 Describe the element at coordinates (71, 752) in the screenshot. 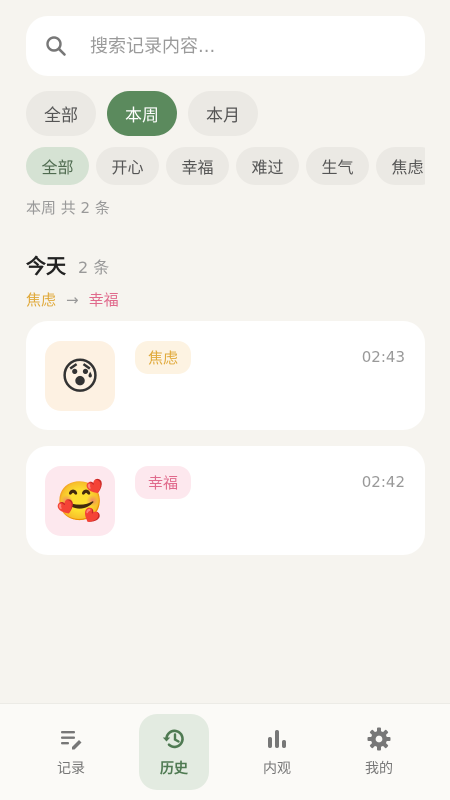

I see `tab-record: 记录` at that location.